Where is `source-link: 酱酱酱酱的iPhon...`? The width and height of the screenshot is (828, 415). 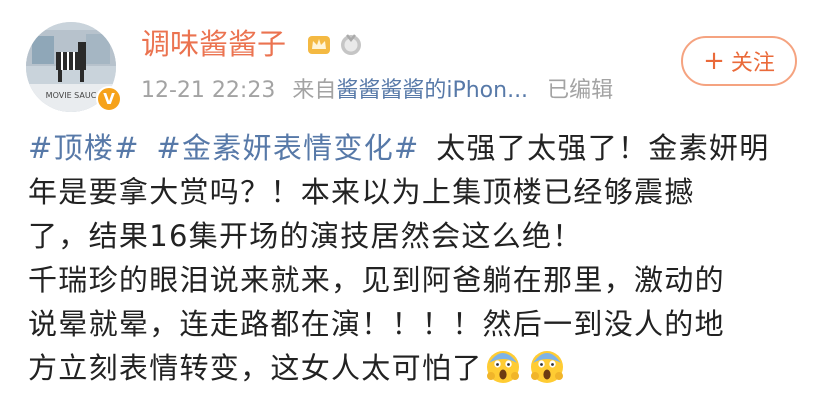 source-link: 酱酱酱酱的iPhon... is located at coordinates (432, 90).